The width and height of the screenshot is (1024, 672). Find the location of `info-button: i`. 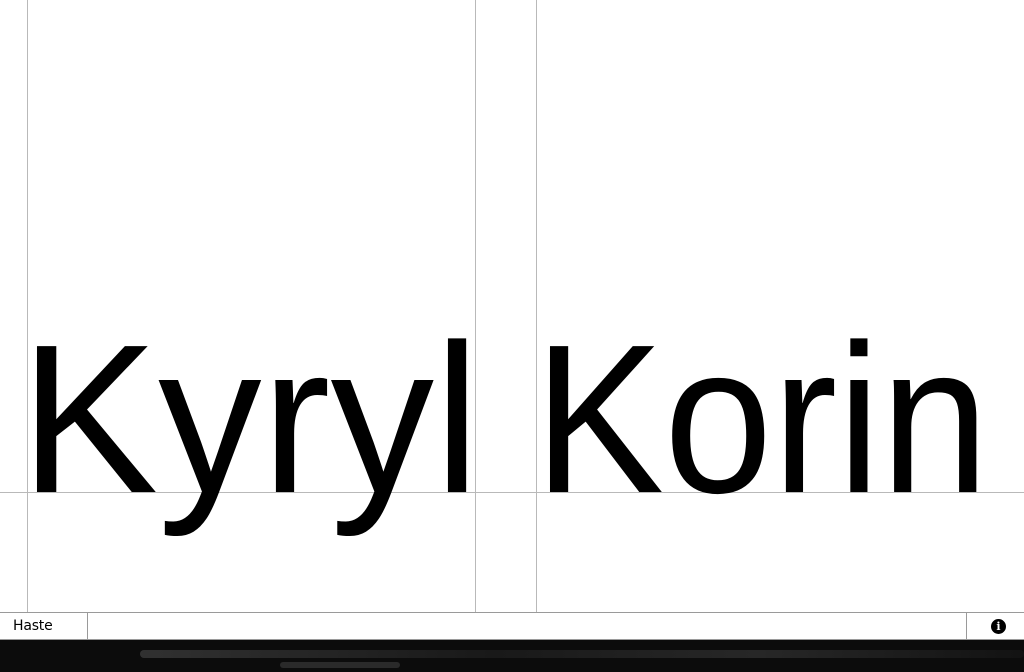

info-button: i is located at coordinates (995, 626).